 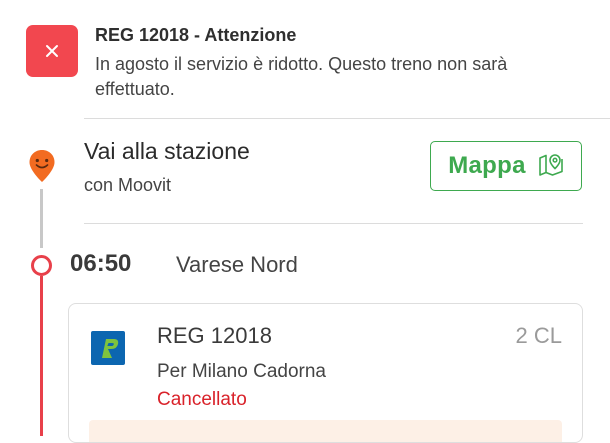 What do you see at coordinates (325, 431) in the screenshot?
I see `warning-strip` at bounding box center [325, 431].